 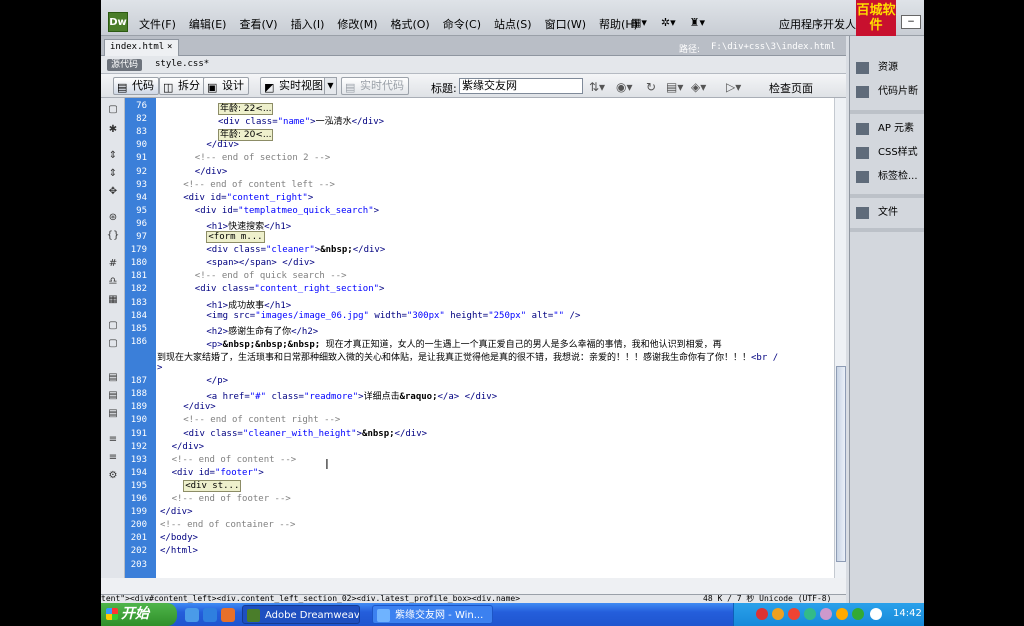 I want to click on code-line: <!-- end of content -->, so click(x=234, y=460).